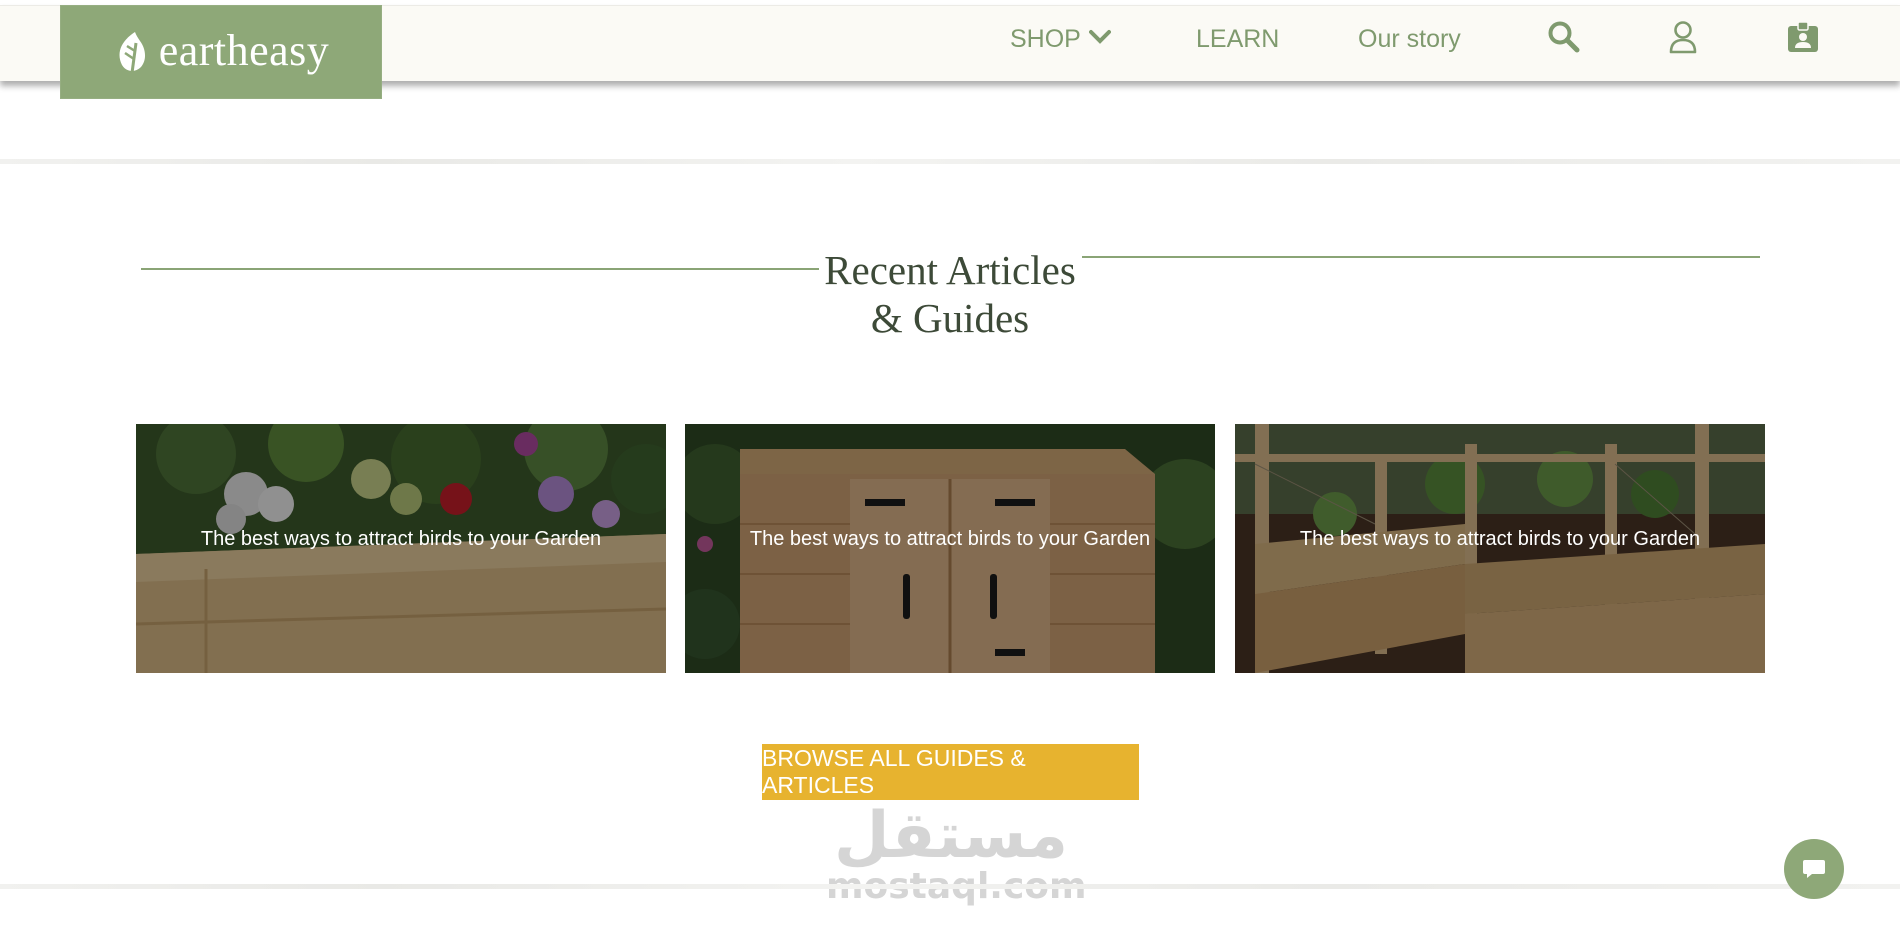  Describe the element at coordinates (1803, 37) in the screenshot. I see `account-card-icon` at that location.